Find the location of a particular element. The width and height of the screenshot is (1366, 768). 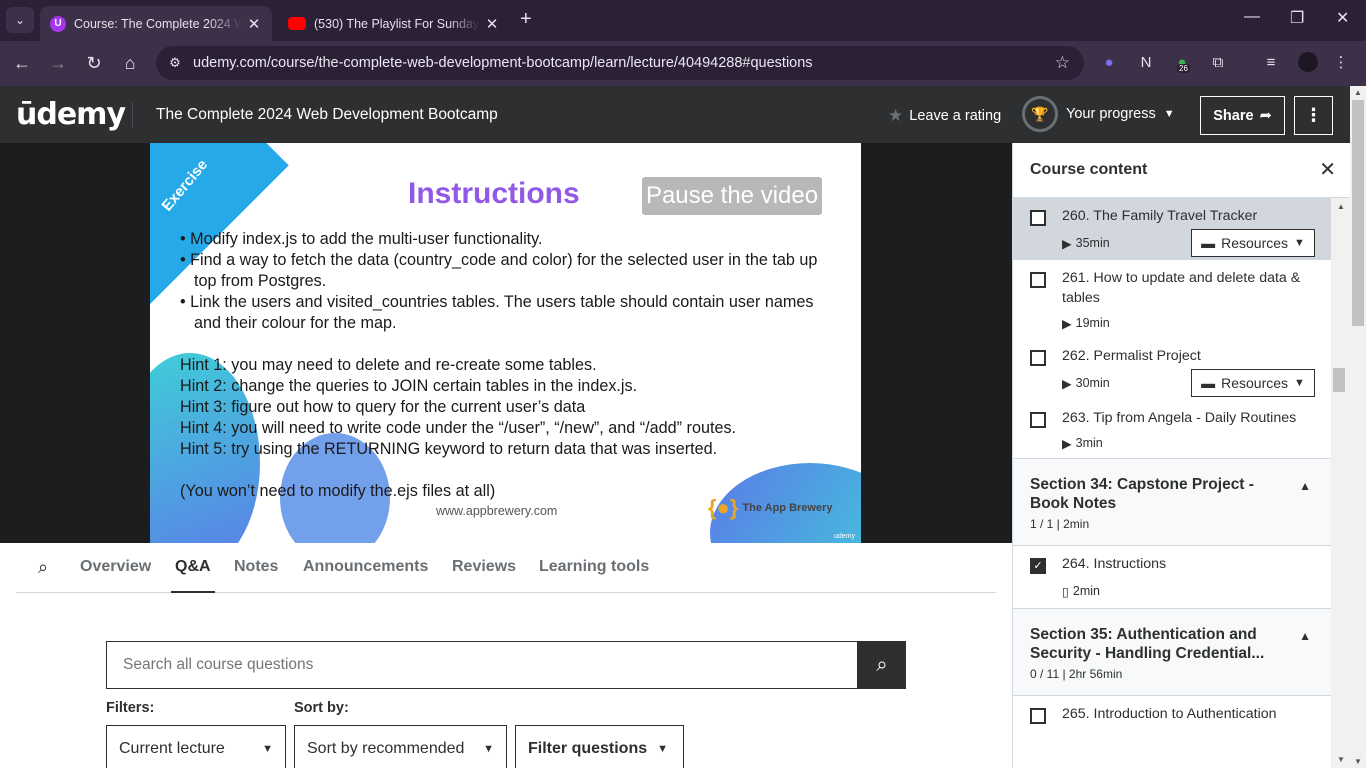

sidebar-scrollbar: ▲ ▼ is located at coordinates (1340, 483).